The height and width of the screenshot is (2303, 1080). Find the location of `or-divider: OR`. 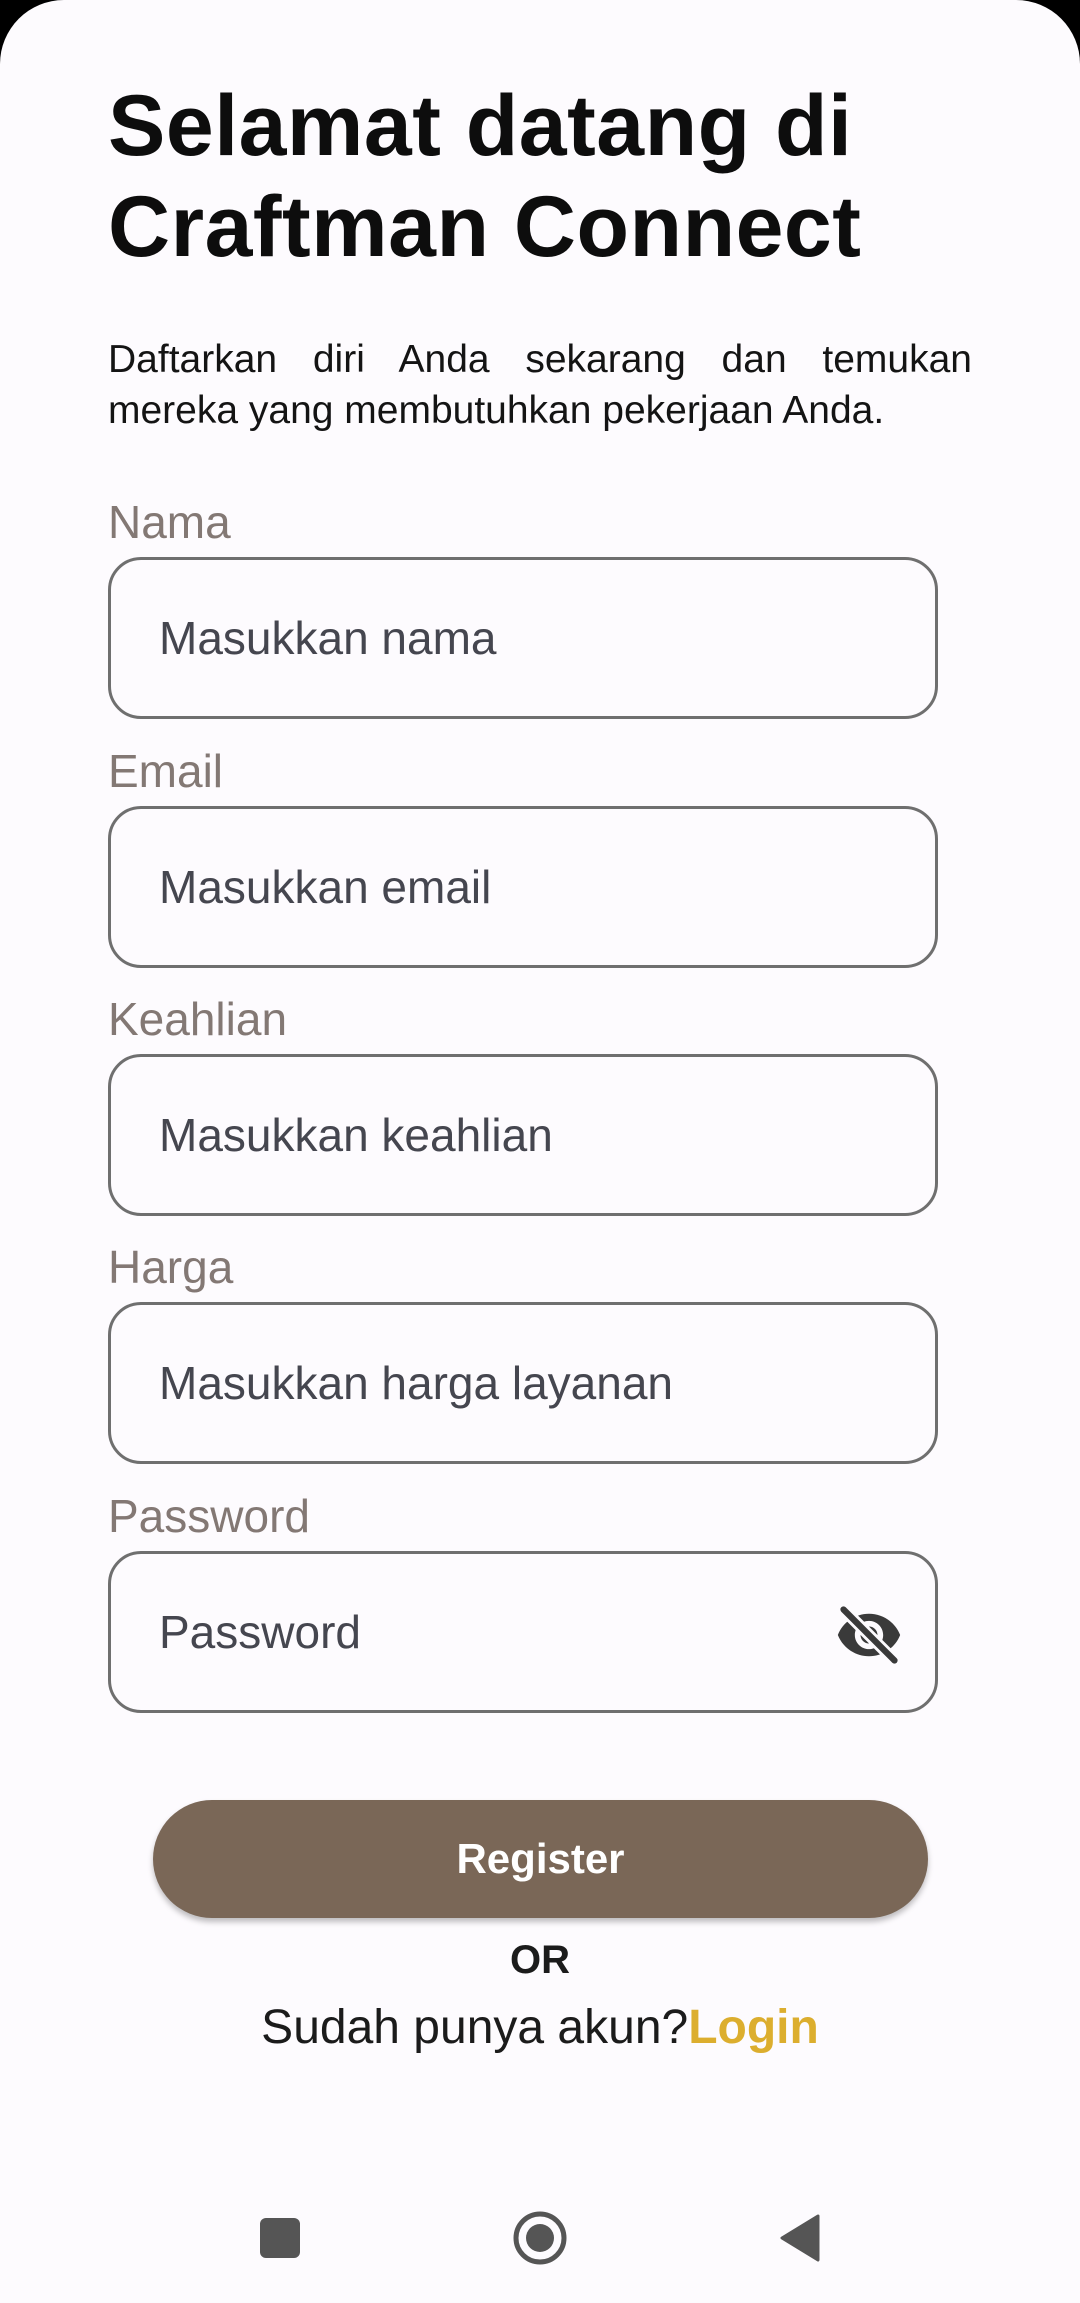

or-divider: OR is located at coordinates (540, 1960).